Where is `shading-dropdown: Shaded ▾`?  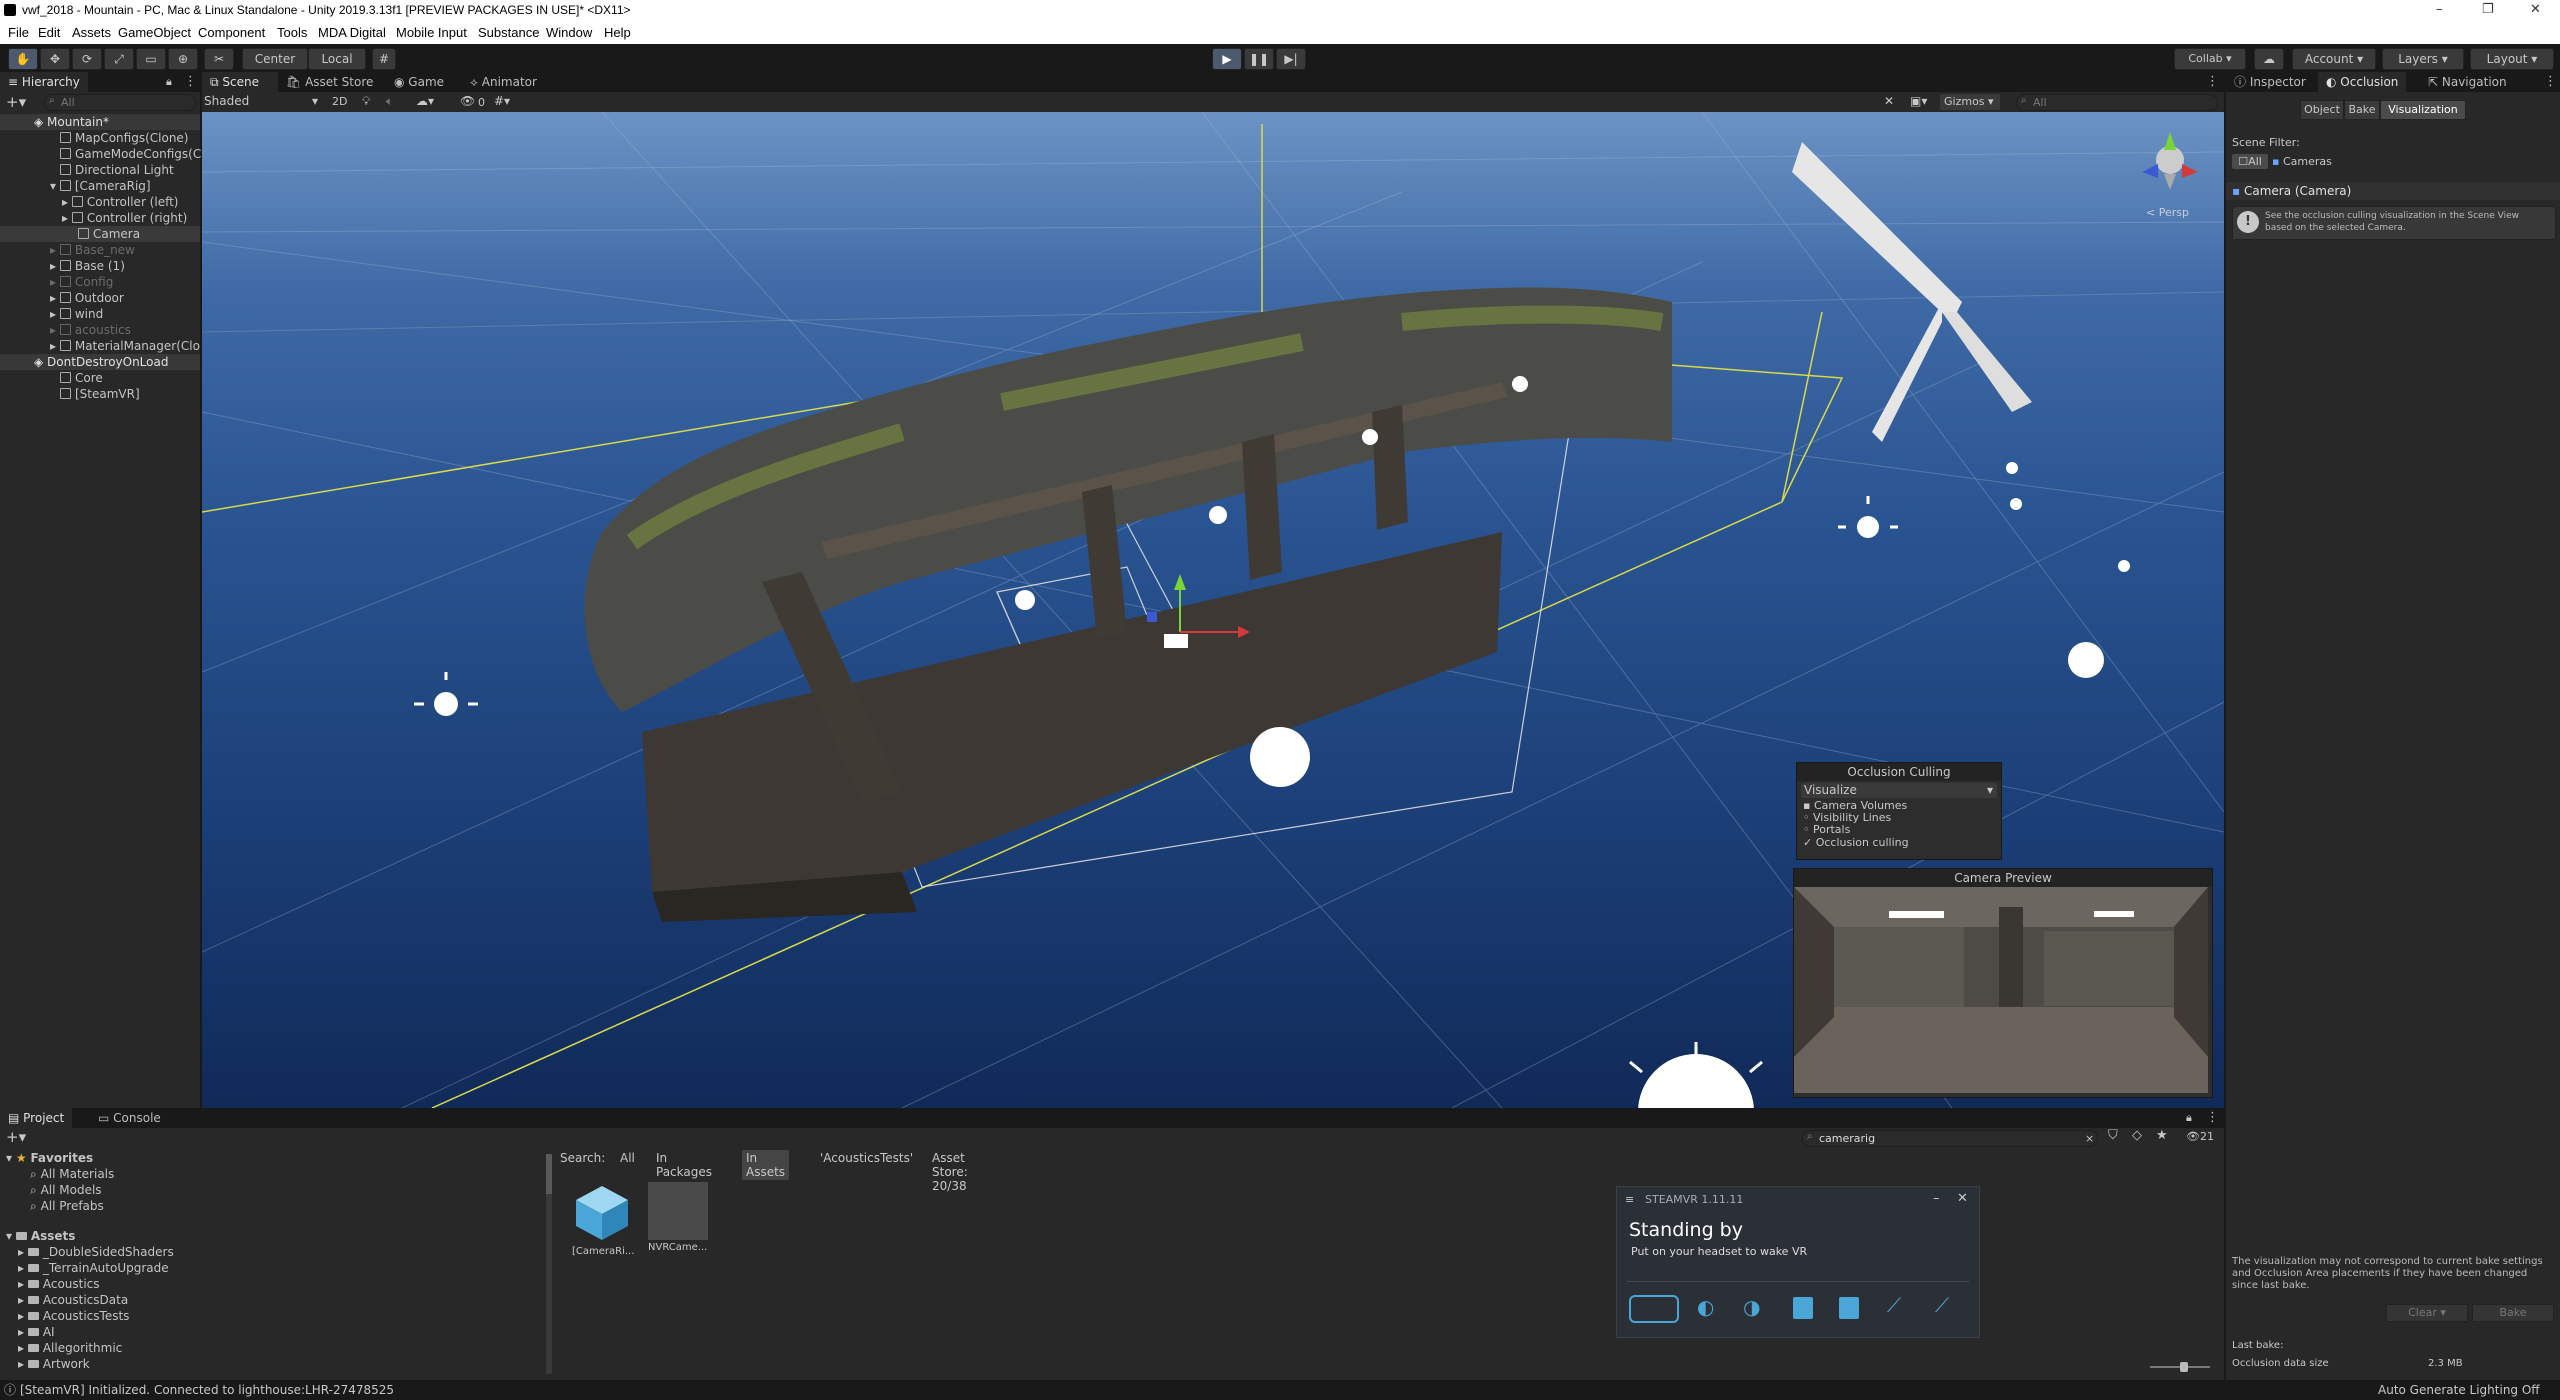
shading-dropdown: Shaded ▾ is located at coordinates (263, 102).